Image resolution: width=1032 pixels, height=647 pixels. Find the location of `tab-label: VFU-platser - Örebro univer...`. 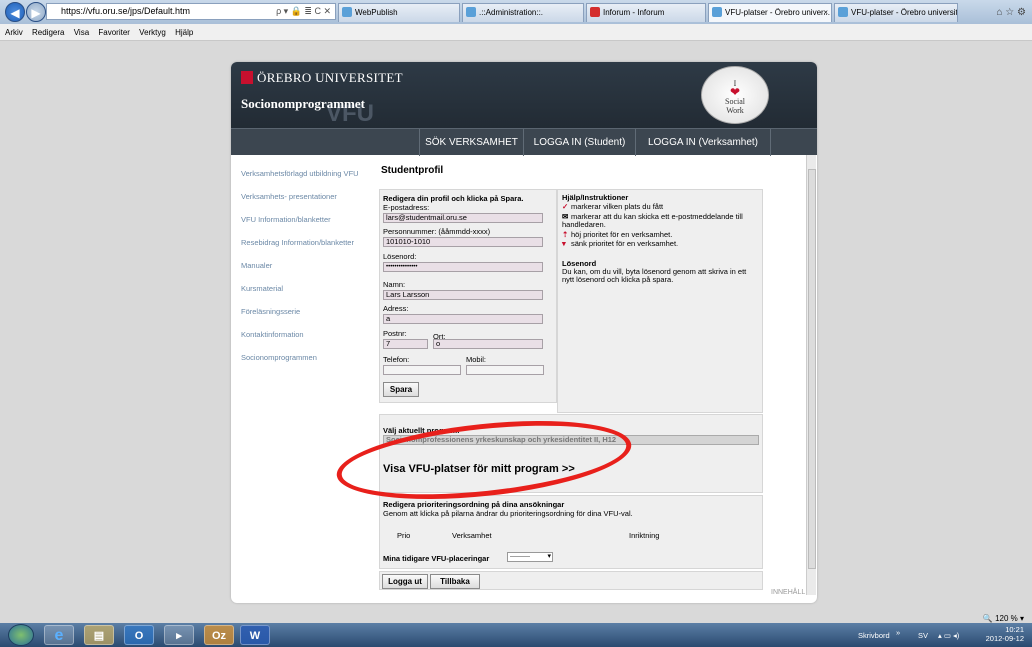

tab-label: VFU-platser - Örebro univer... is located at coordinates (777, 12).